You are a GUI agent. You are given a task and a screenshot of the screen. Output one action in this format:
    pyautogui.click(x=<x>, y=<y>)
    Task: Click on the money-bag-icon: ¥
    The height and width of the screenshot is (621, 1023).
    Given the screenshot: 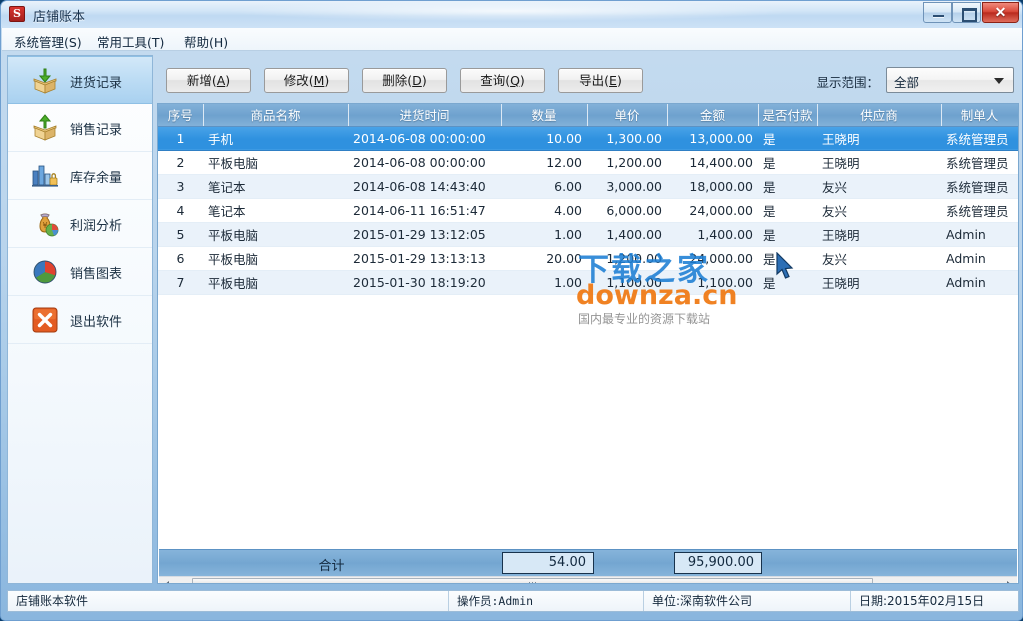 What is the action you would take?
    pyautogui.click(x=45, y=224)
    